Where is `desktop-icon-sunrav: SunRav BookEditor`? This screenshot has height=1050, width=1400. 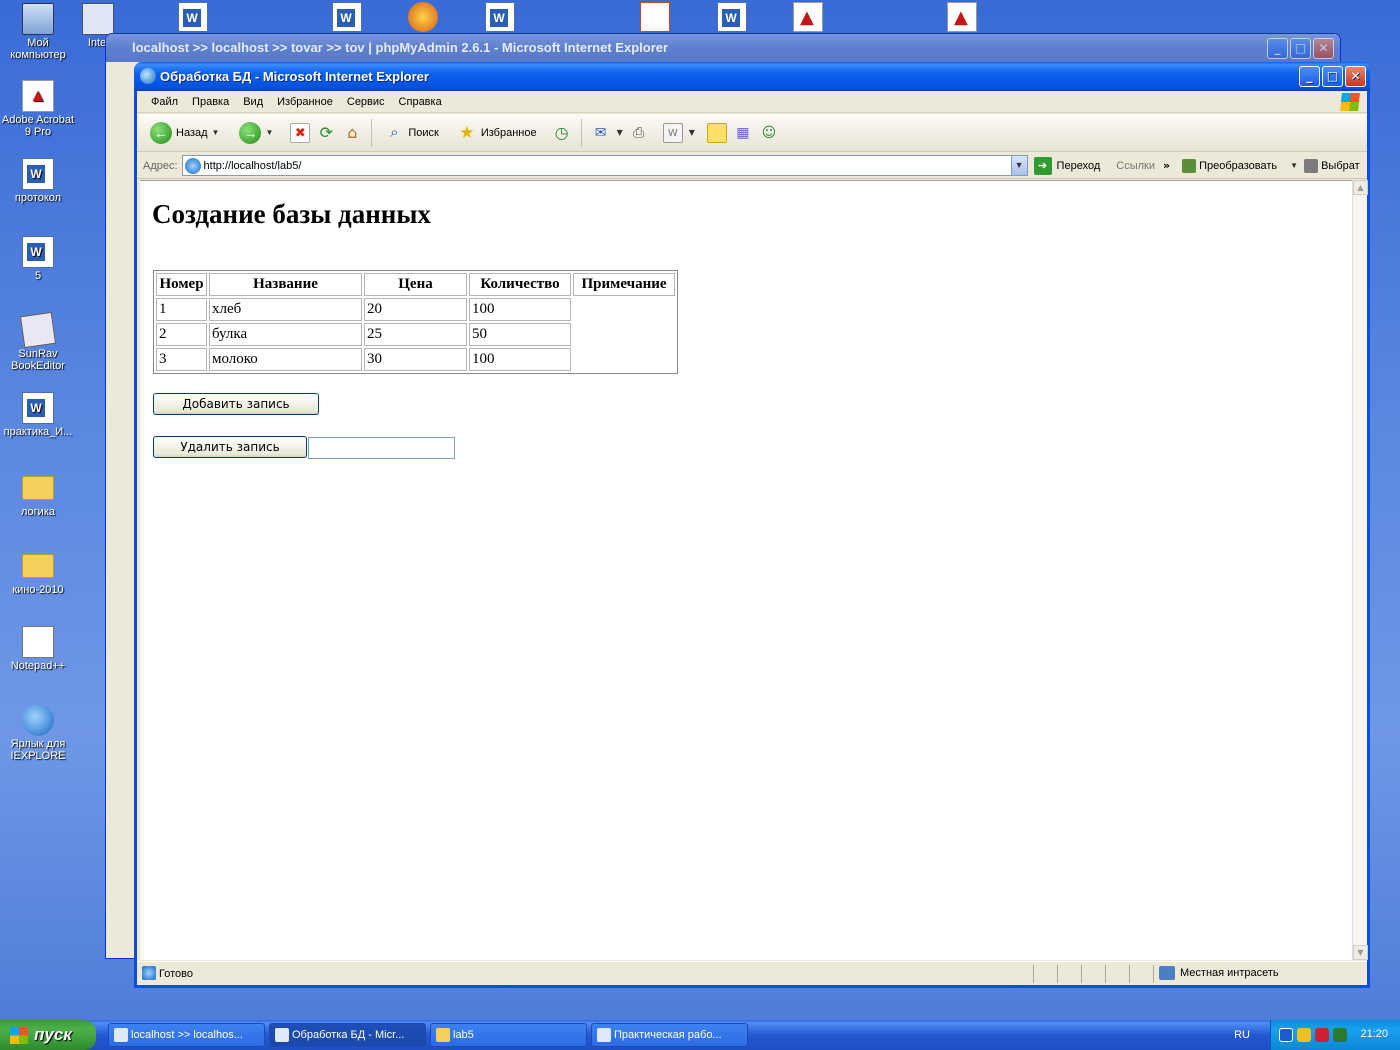 desktop-icon-sunrav: SunRav BookEditor is located at coordinates (38, 341).